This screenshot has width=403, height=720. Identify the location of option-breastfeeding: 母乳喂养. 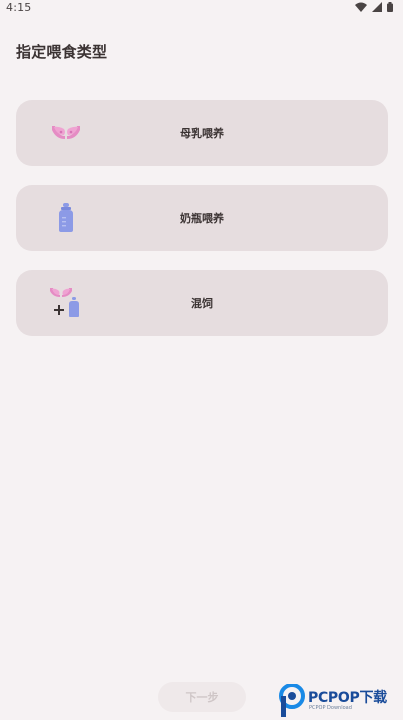
(202, 133).